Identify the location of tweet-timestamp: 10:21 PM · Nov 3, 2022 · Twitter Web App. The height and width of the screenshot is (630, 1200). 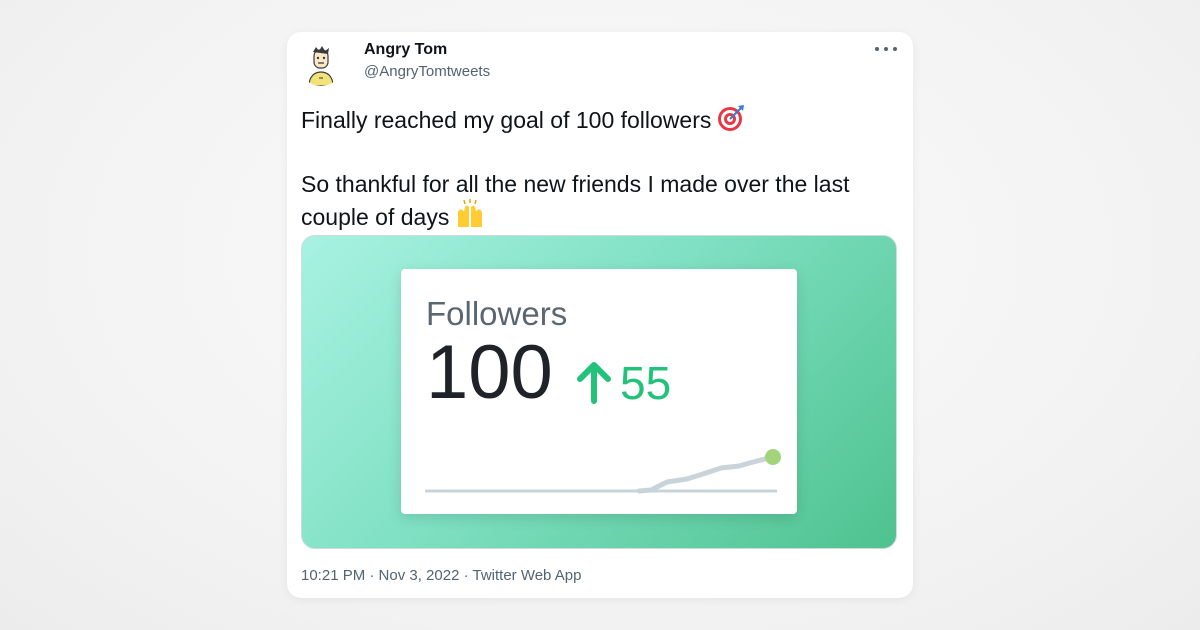
(441, 575).